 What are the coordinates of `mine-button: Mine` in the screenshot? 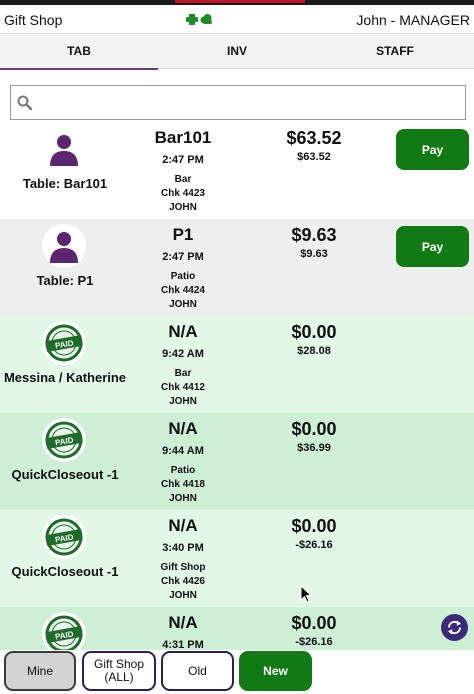 It's located at (40, 671).